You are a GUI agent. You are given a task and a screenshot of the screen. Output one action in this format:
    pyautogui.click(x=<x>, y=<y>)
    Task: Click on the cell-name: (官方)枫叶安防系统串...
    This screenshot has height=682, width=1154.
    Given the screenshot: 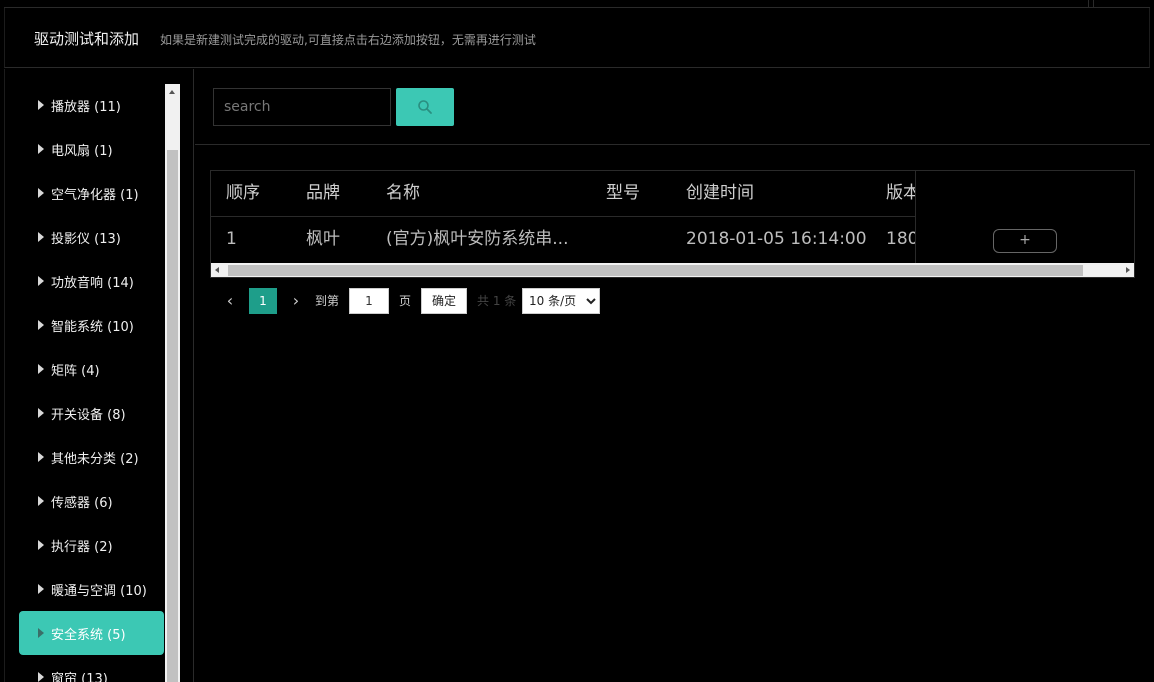 What is the action you would take?
    pyautogui.click(x=477, y=239)
    